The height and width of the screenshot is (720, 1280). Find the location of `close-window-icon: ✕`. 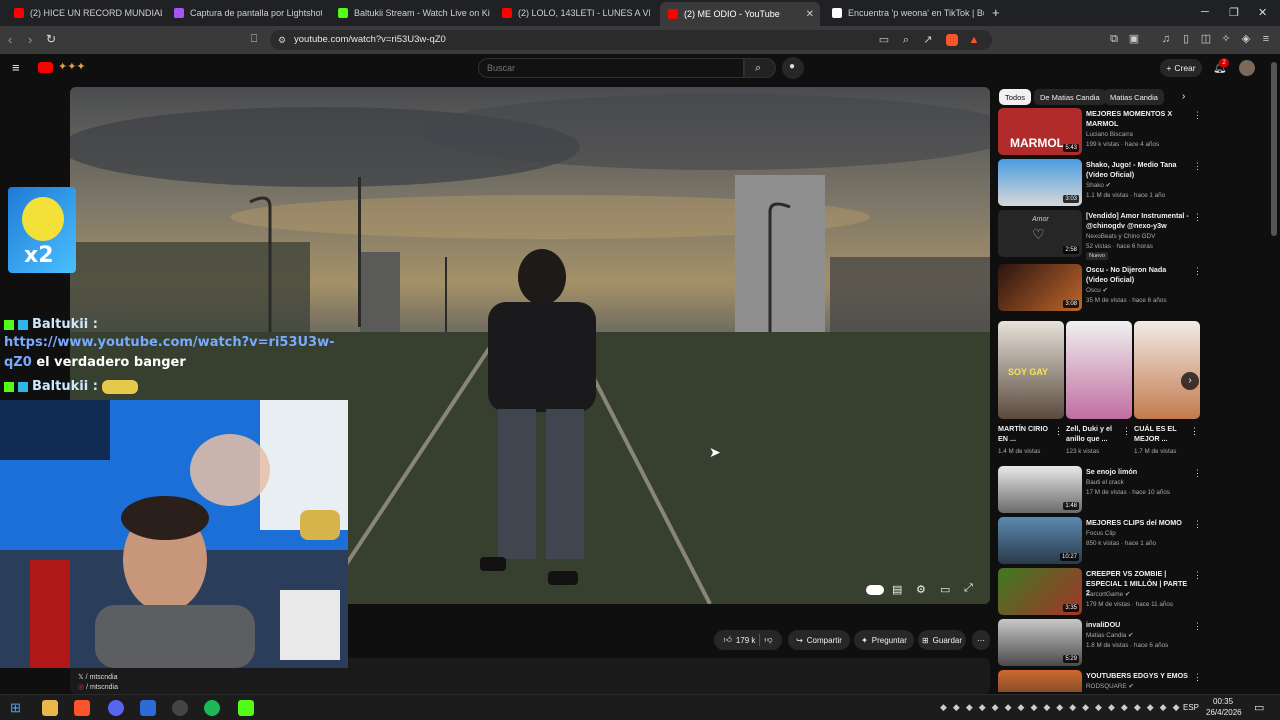

close-window-icon: ✕ is located at coordinates (1262, 12).